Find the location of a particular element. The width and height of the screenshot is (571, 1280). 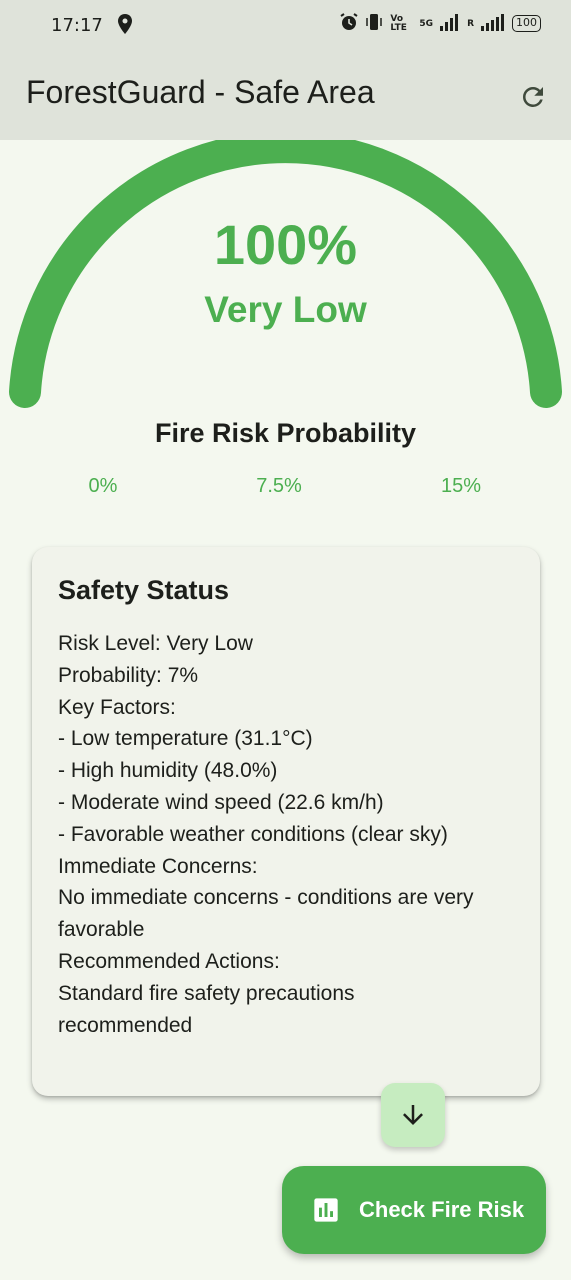

status-bar: 17:17 Vo LTE 5G R 100 is located at coordinates (285, 26).